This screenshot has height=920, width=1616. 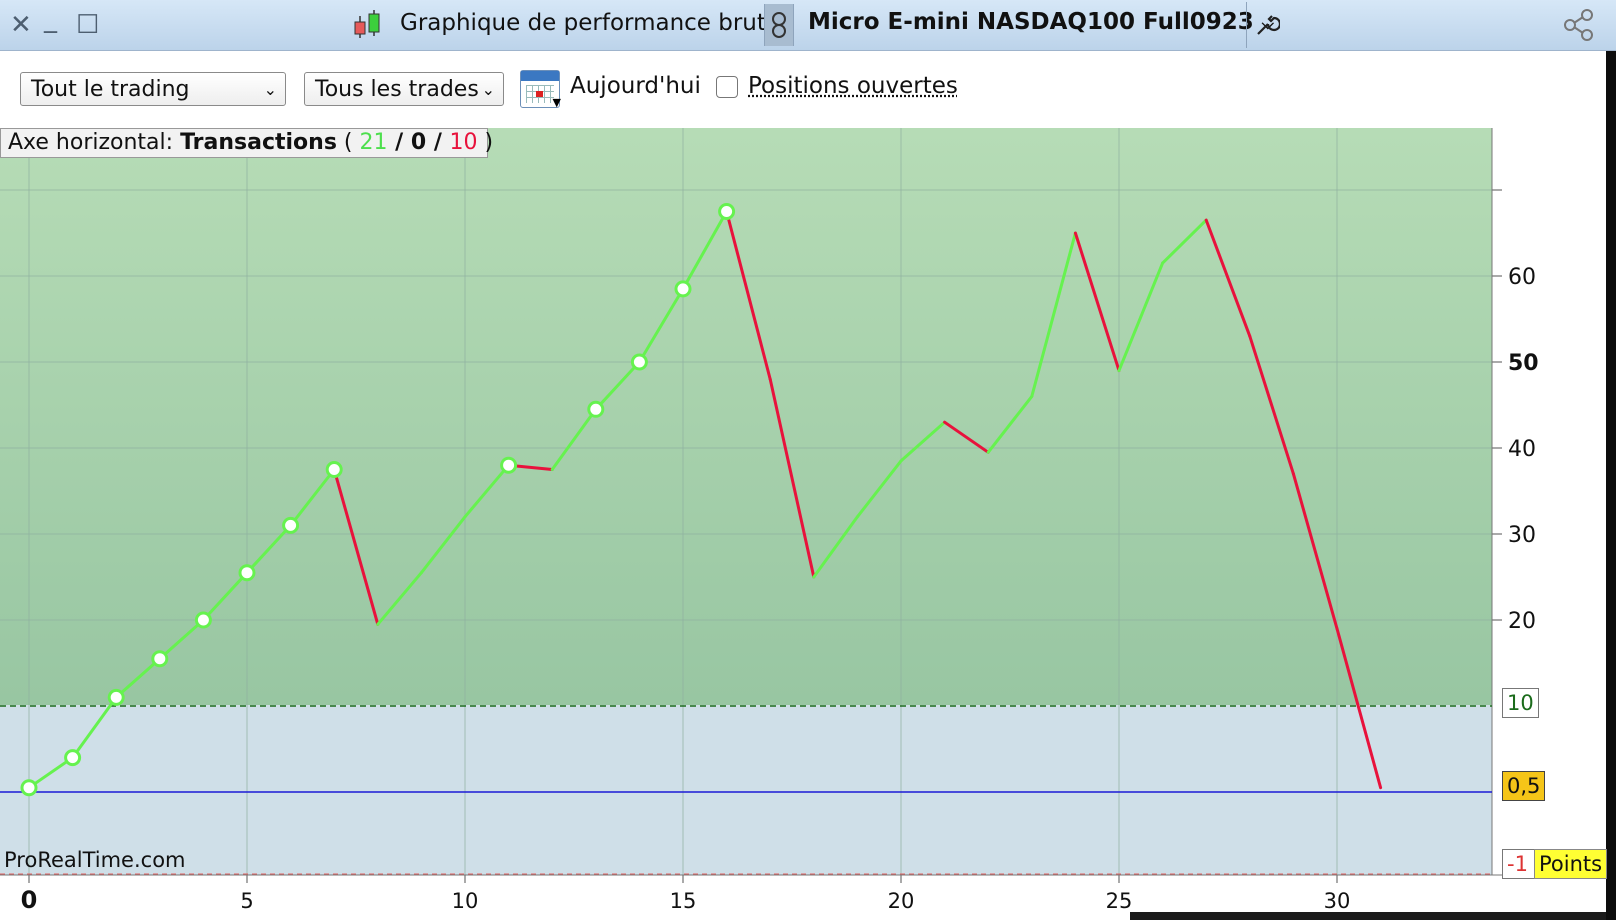 I want to click on winning-count: 21, so click(x=373, y=142).